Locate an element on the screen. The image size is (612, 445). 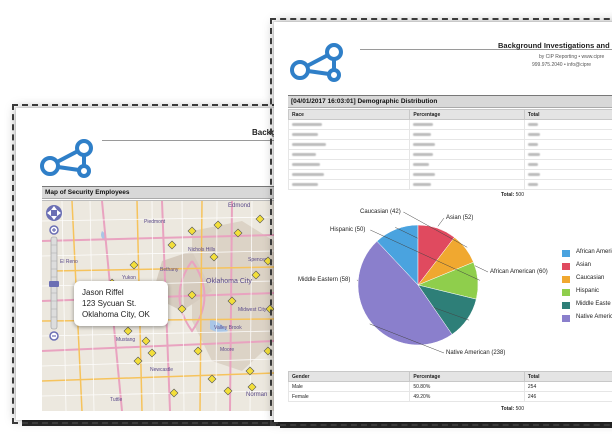
legend-label: Asian is located at coordinates (584, 265).